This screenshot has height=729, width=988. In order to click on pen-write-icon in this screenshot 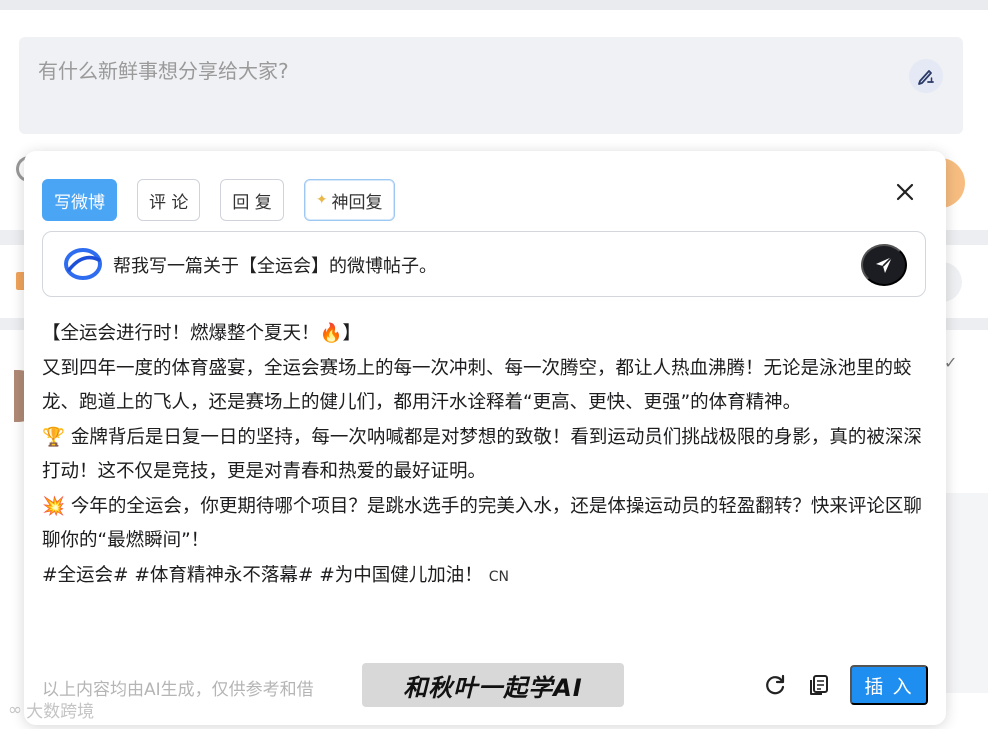, I will do `click(926, 76)`.